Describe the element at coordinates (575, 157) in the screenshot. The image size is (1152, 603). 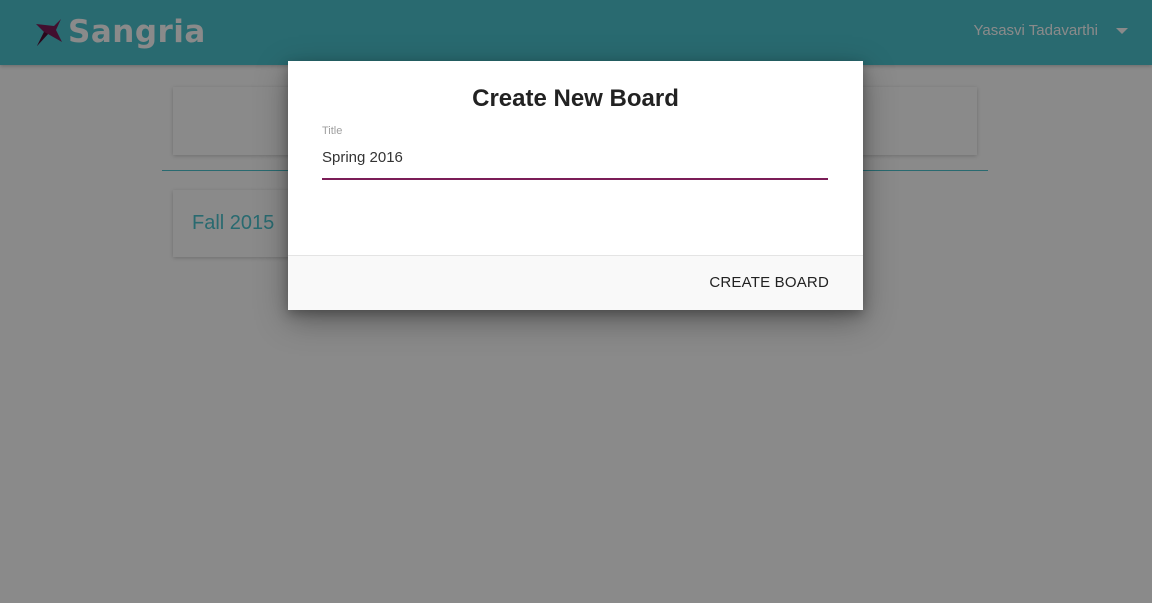
I see `title-input` at that location.